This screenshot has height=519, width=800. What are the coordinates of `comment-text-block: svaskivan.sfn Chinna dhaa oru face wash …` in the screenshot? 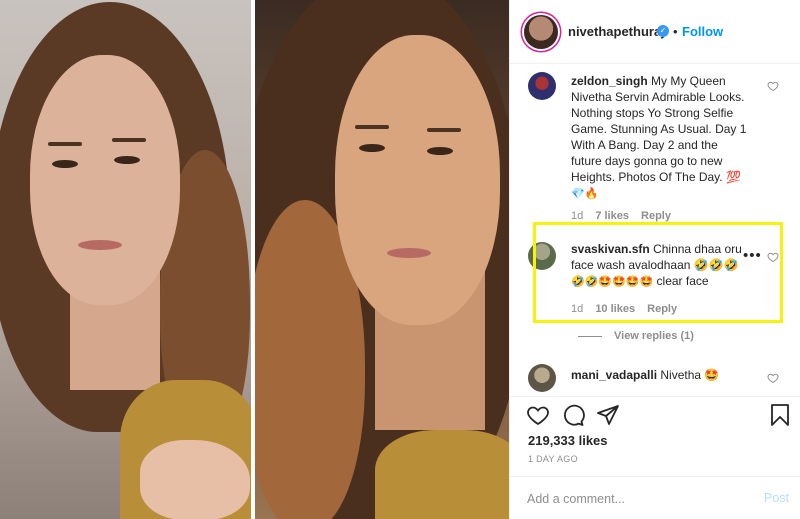 It's located at (659, 265).